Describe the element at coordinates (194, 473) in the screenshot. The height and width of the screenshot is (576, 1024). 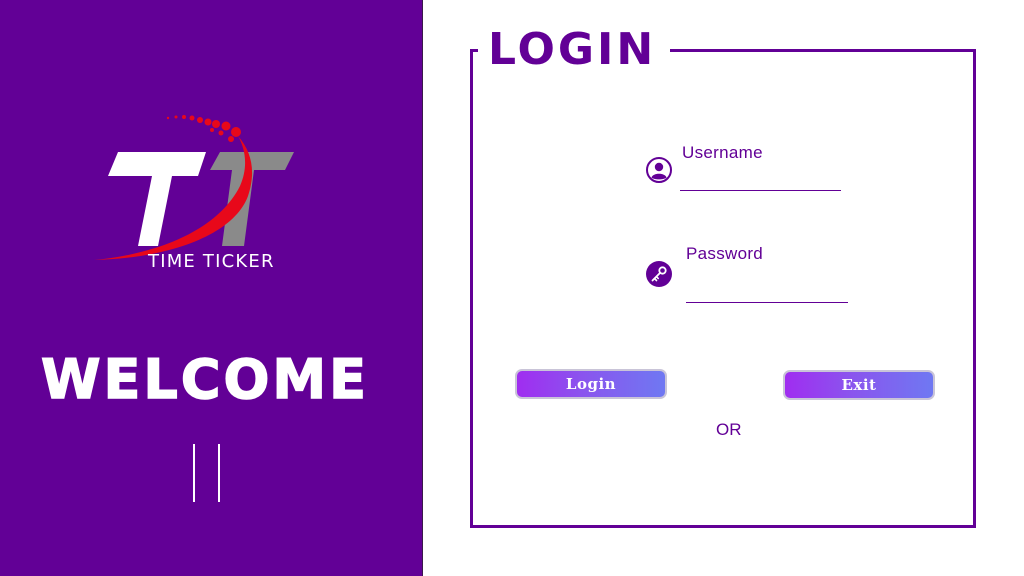
I see `pause-bar-left` at that location.